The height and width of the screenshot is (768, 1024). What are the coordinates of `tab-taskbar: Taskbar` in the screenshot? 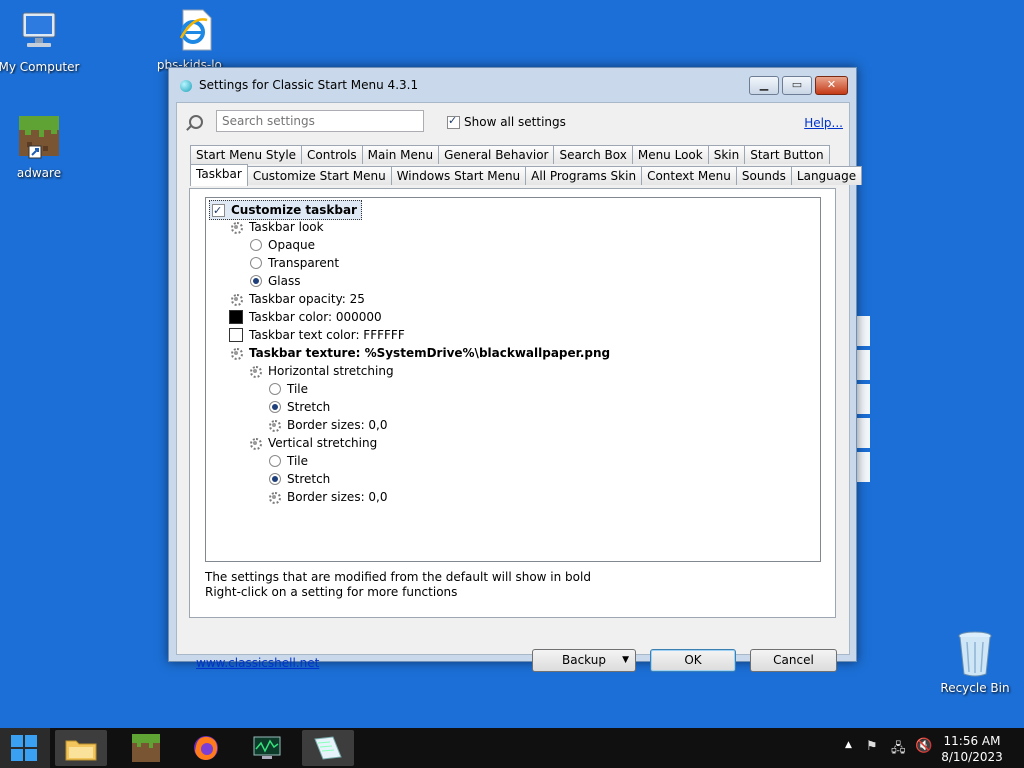 It's located at (219, 175).